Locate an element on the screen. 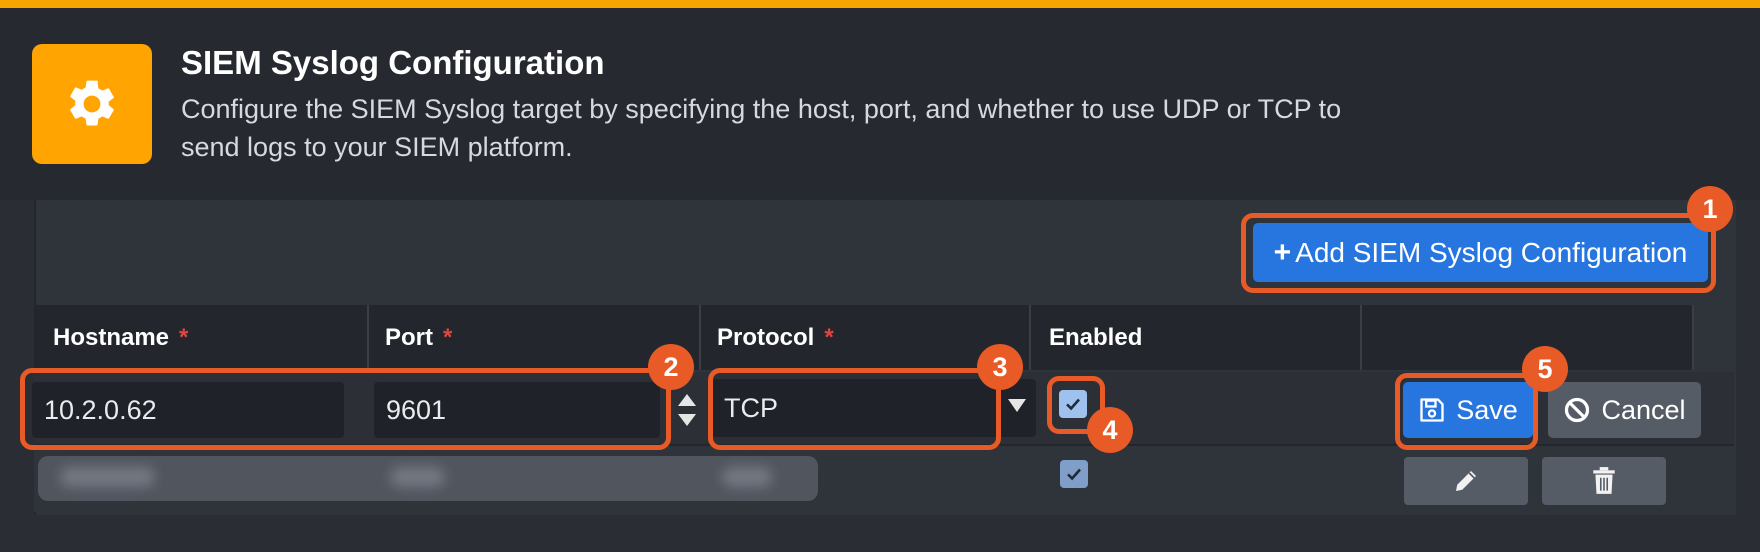 The image size is (1760, 552). column-label: Enabled is located at coordinates (1096, 337).